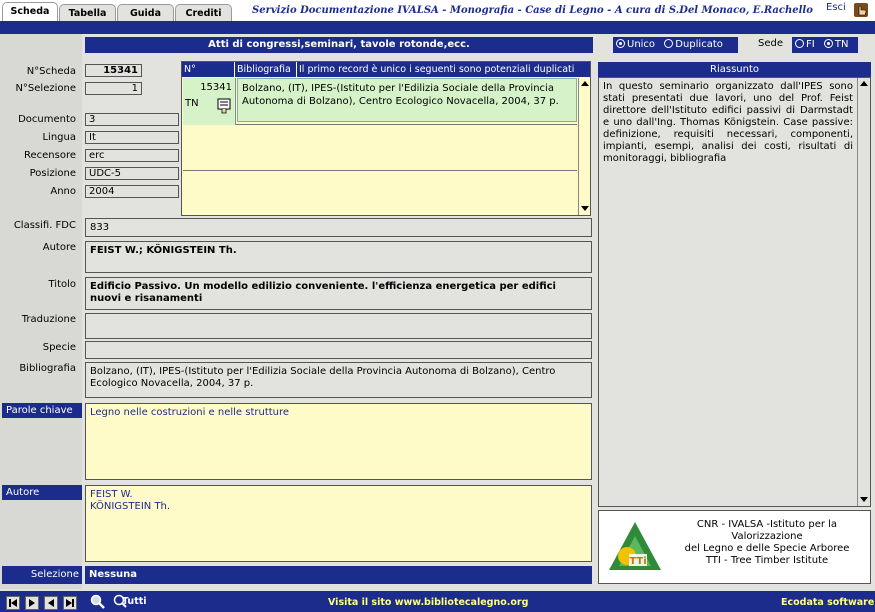 This screenshot has height=612, width=875. I want to click on sede-selector: FI TN, so click(825, 45).